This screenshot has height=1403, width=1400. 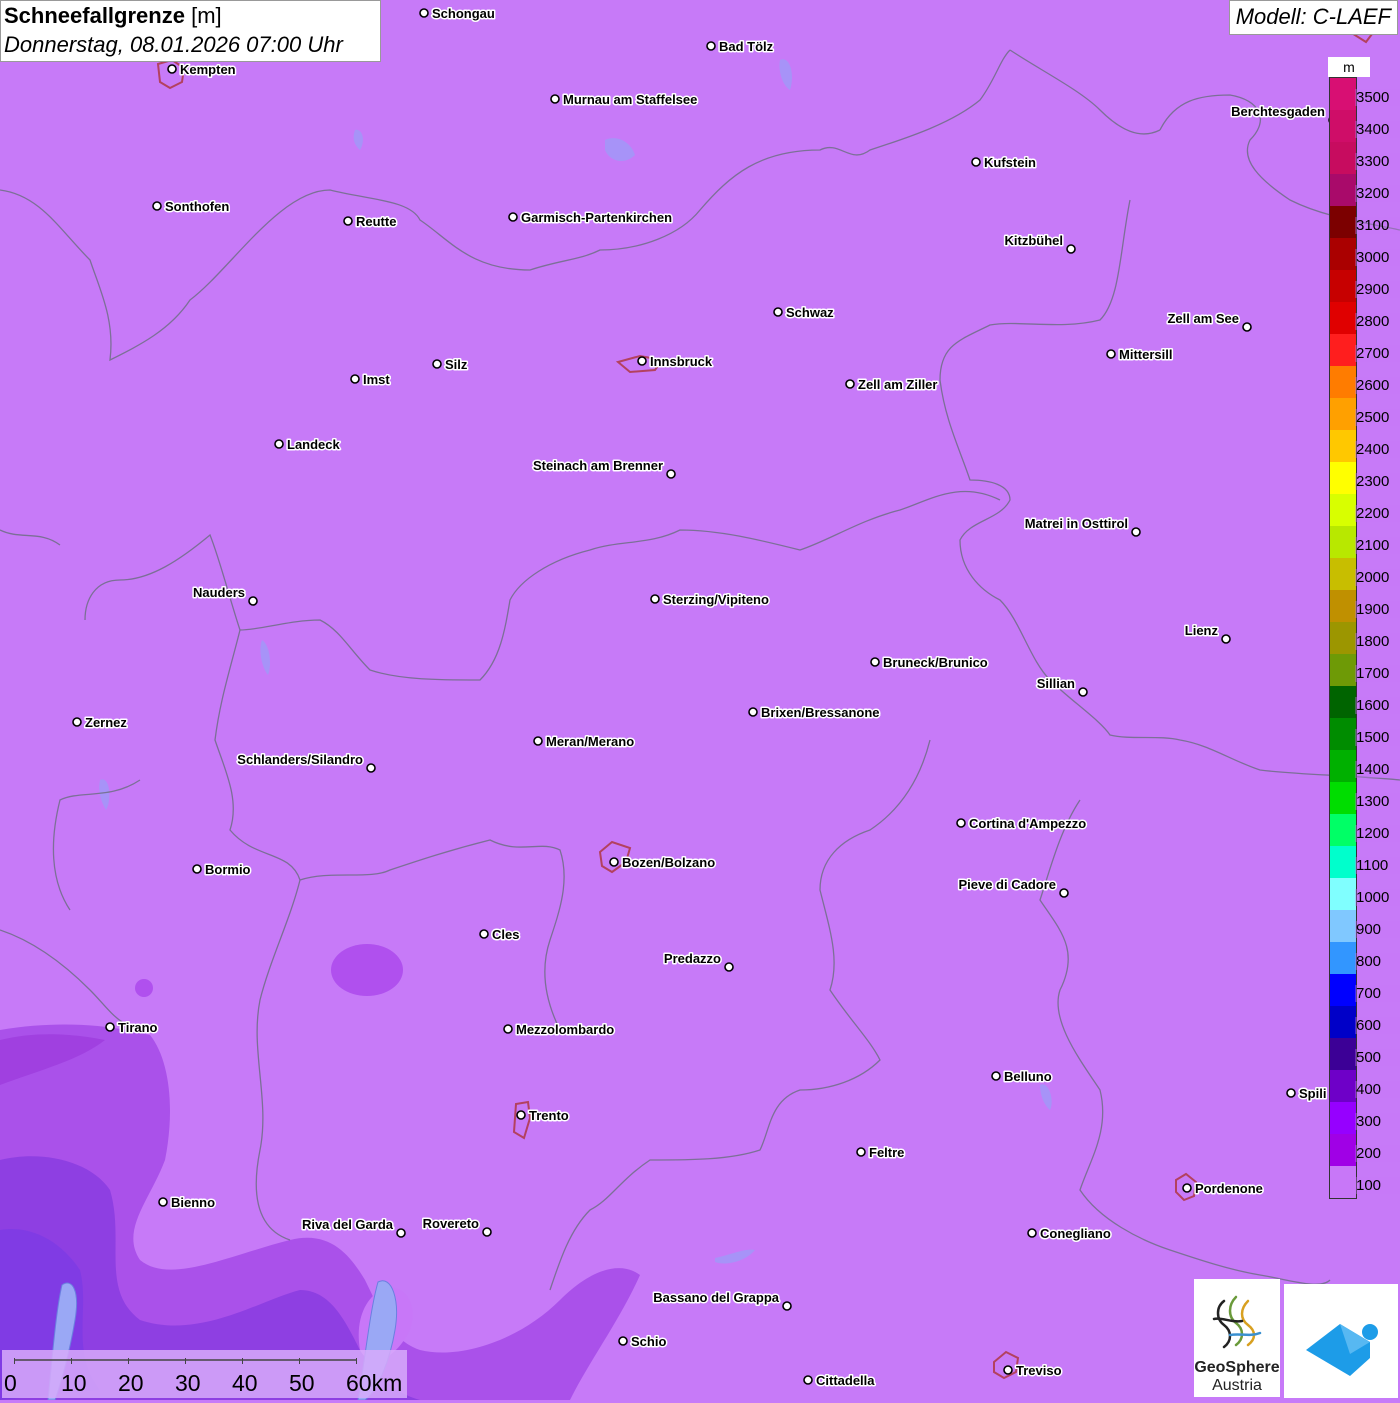 I want to click on city-label: Tirano, so click(x=138, y=1027).